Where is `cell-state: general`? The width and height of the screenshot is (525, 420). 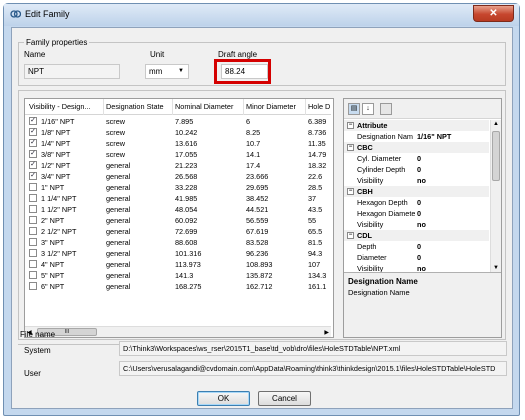 cell-state: general is located at coordinates (118, 209).